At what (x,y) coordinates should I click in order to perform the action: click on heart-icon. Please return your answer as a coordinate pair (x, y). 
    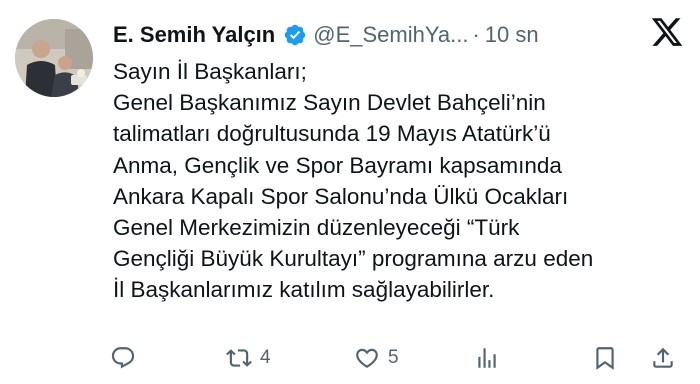
    Looking at the image, I should click on (367, 358).